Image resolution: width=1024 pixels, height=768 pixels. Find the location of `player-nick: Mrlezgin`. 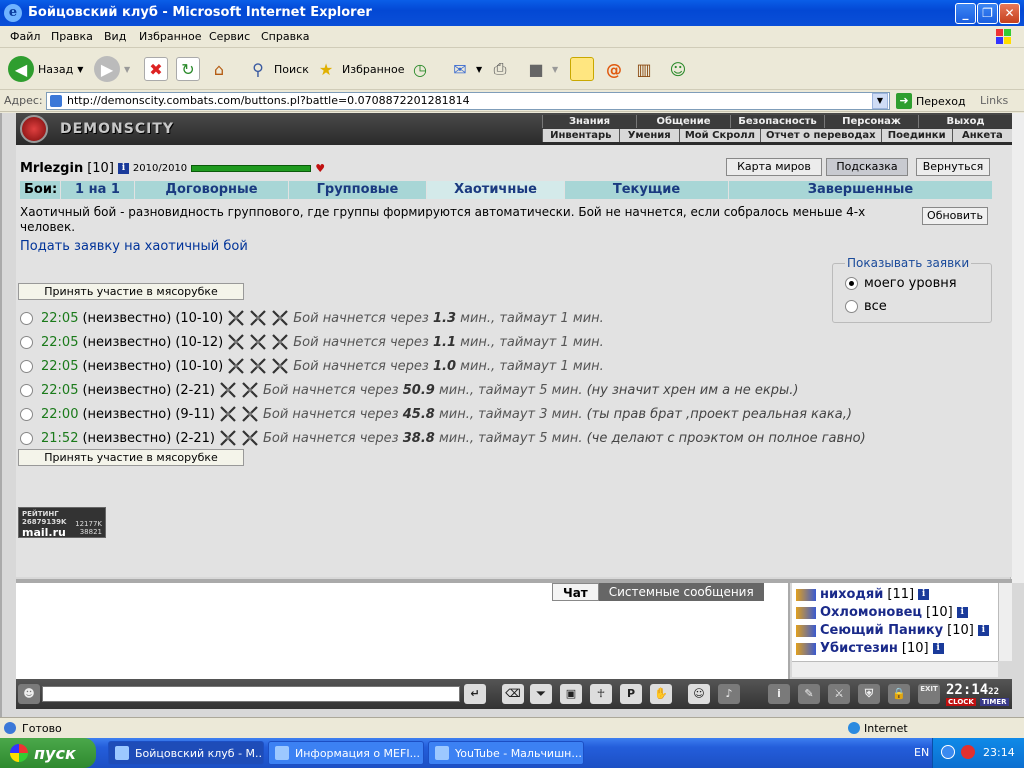

player-nick: Mrlezgin is located at coordinates (51, 168).